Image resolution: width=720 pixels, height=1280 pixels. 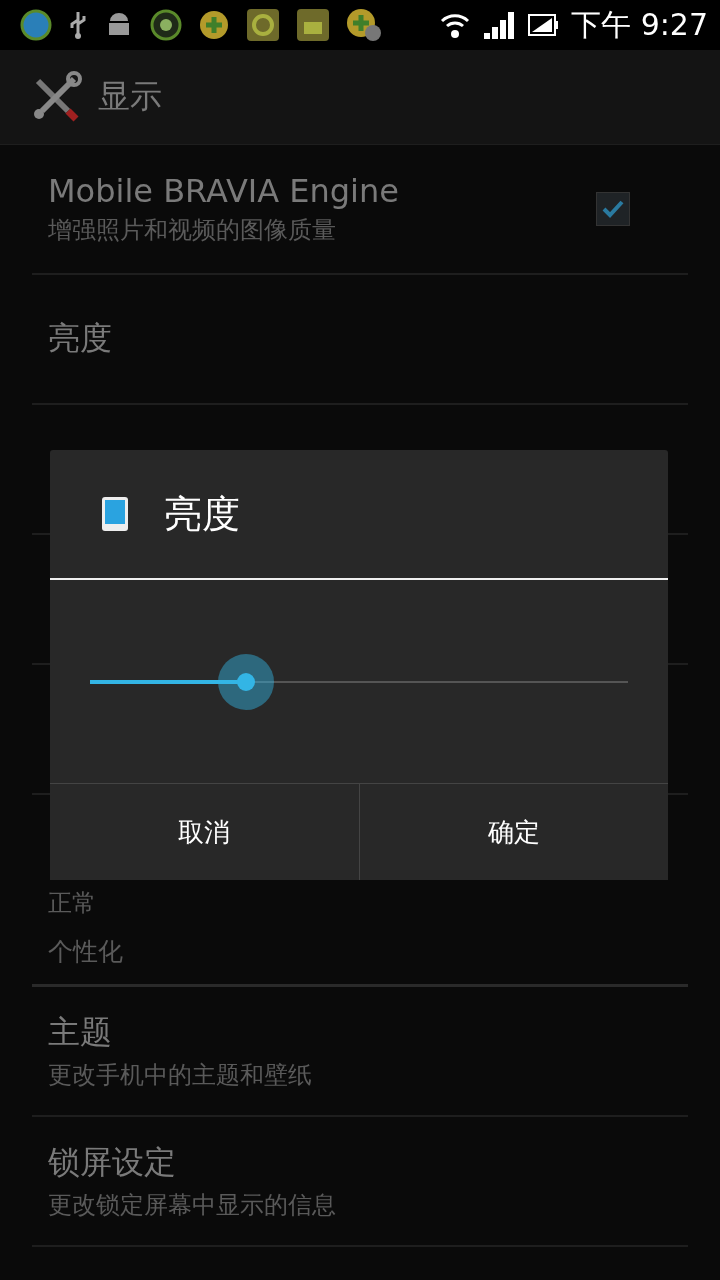 I want to click on wifi-icon, so click(x=455, y=25).